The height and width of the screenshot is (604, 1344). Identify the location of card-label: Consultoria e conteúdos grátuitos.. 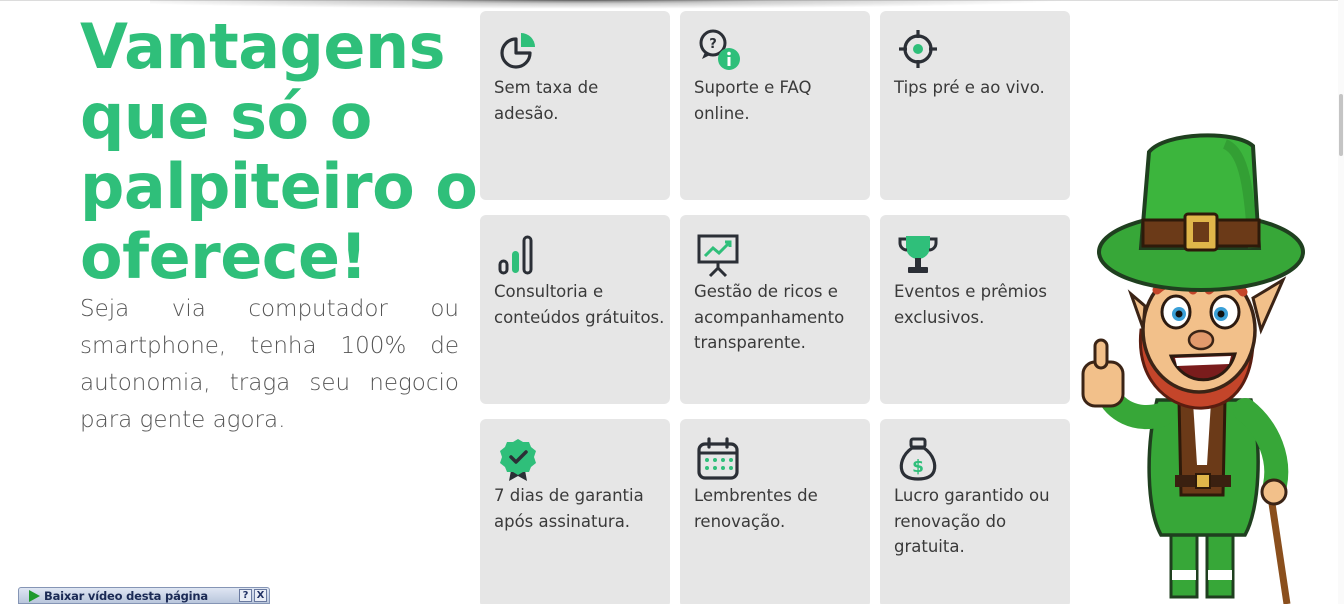
(579, 304).